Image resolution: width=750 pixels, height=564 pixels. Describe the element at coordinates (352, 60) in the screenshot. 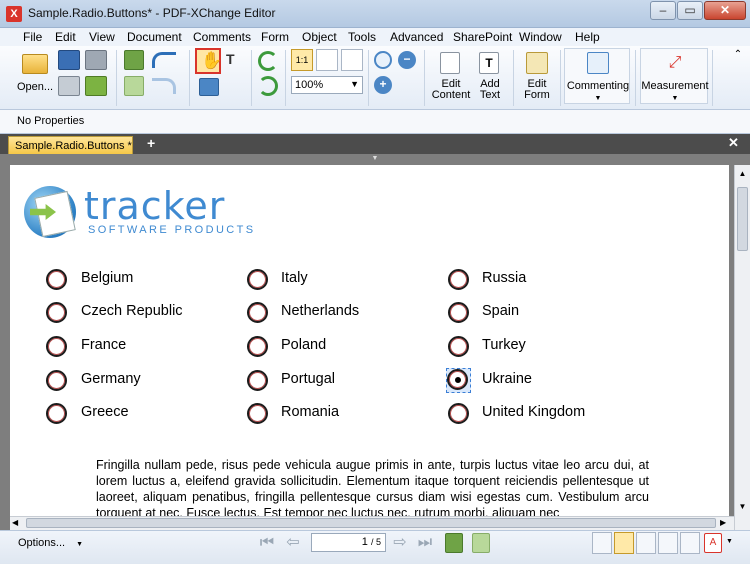

I see `fit-width-button` at that location.